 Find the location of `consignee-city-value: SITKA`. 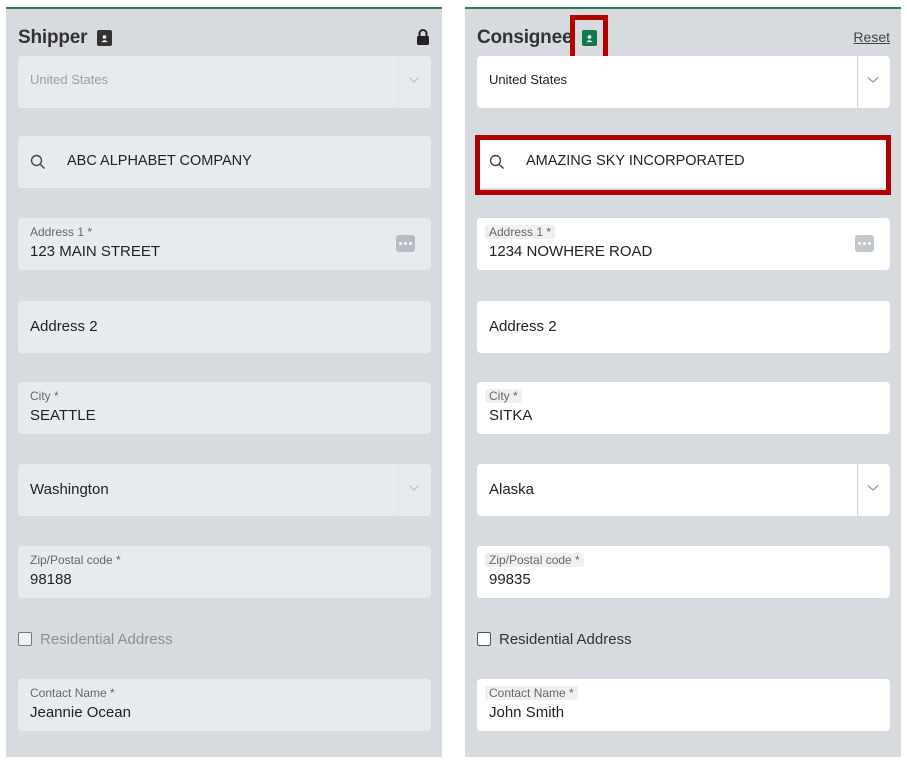

consignee-city-value: SITKA is located at coordinates (511, 415).